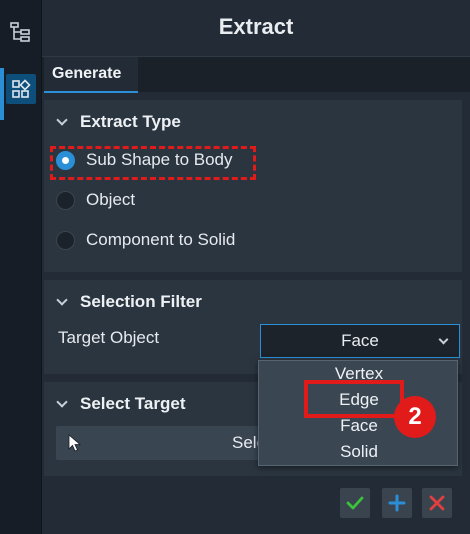  Describe the element at coordinates (415, 417) in the screenshot. I see `step-badge: 2` at that location.